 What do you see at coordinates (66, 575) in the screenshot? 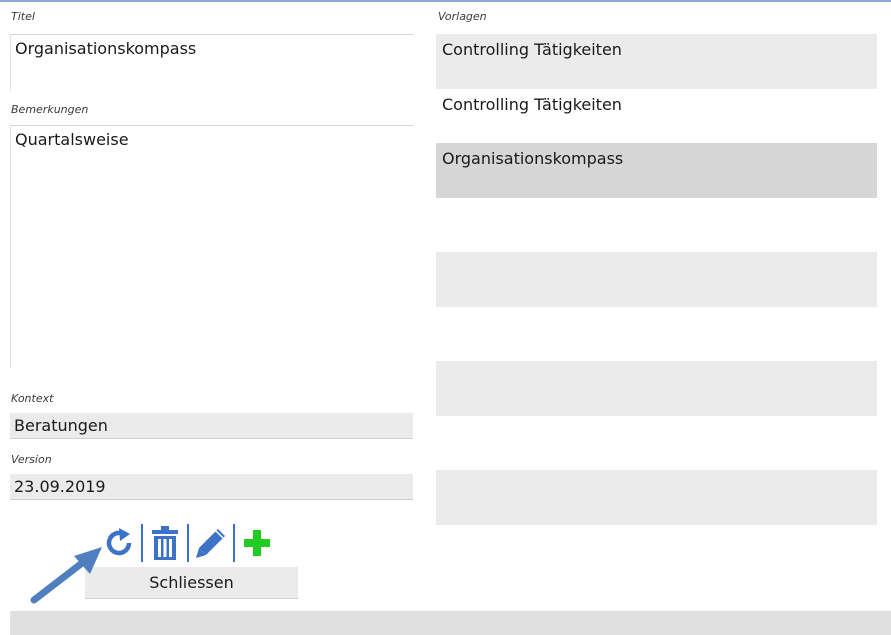
I see `annotation-arrow-icon` at bounding box center [66, 575].